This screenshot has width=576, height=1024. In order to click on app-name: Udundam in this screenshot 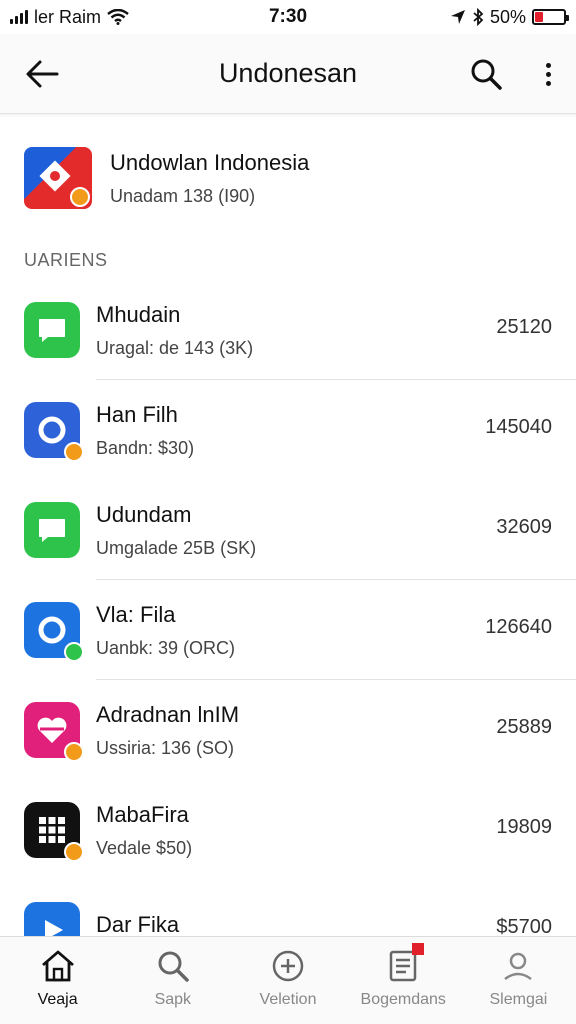, I will do `click(144, 514)`.